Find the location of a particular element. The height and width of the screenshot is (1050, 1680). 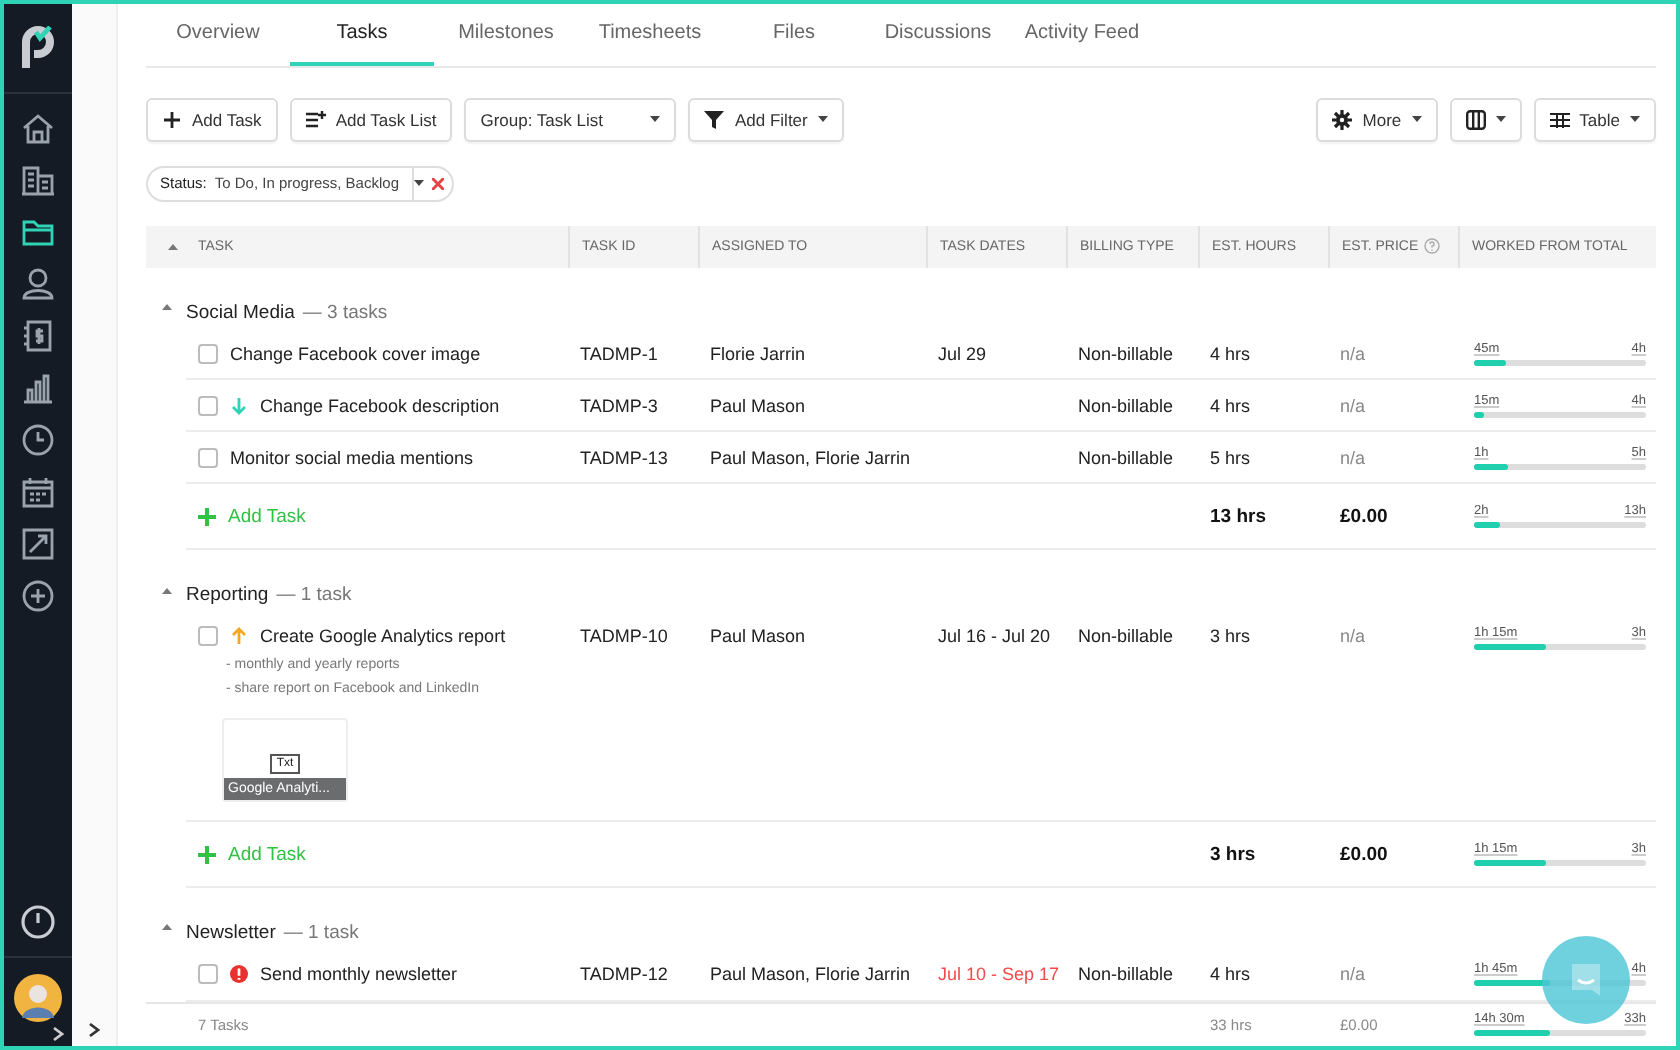

add-circle-icon is located at coordinates (38, 596).